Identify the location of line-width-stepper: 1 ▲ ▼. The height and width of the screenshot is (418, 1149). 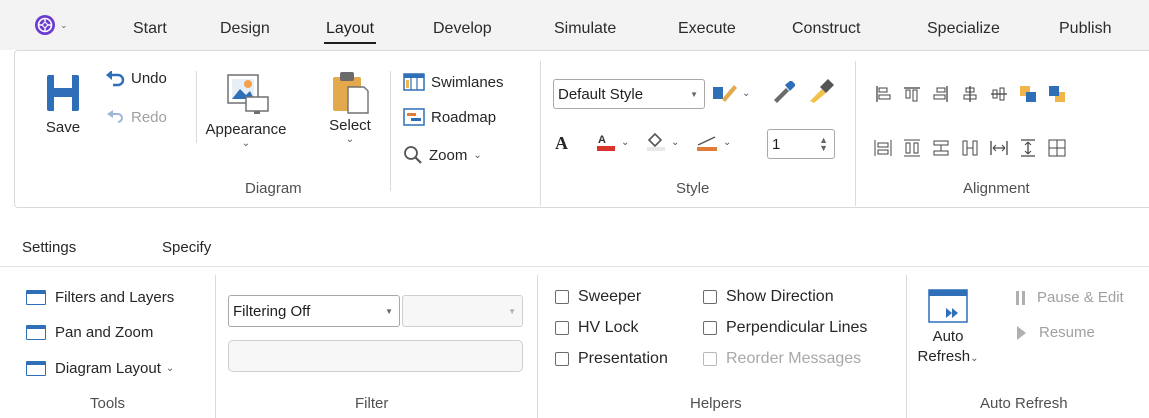
(801, 144).